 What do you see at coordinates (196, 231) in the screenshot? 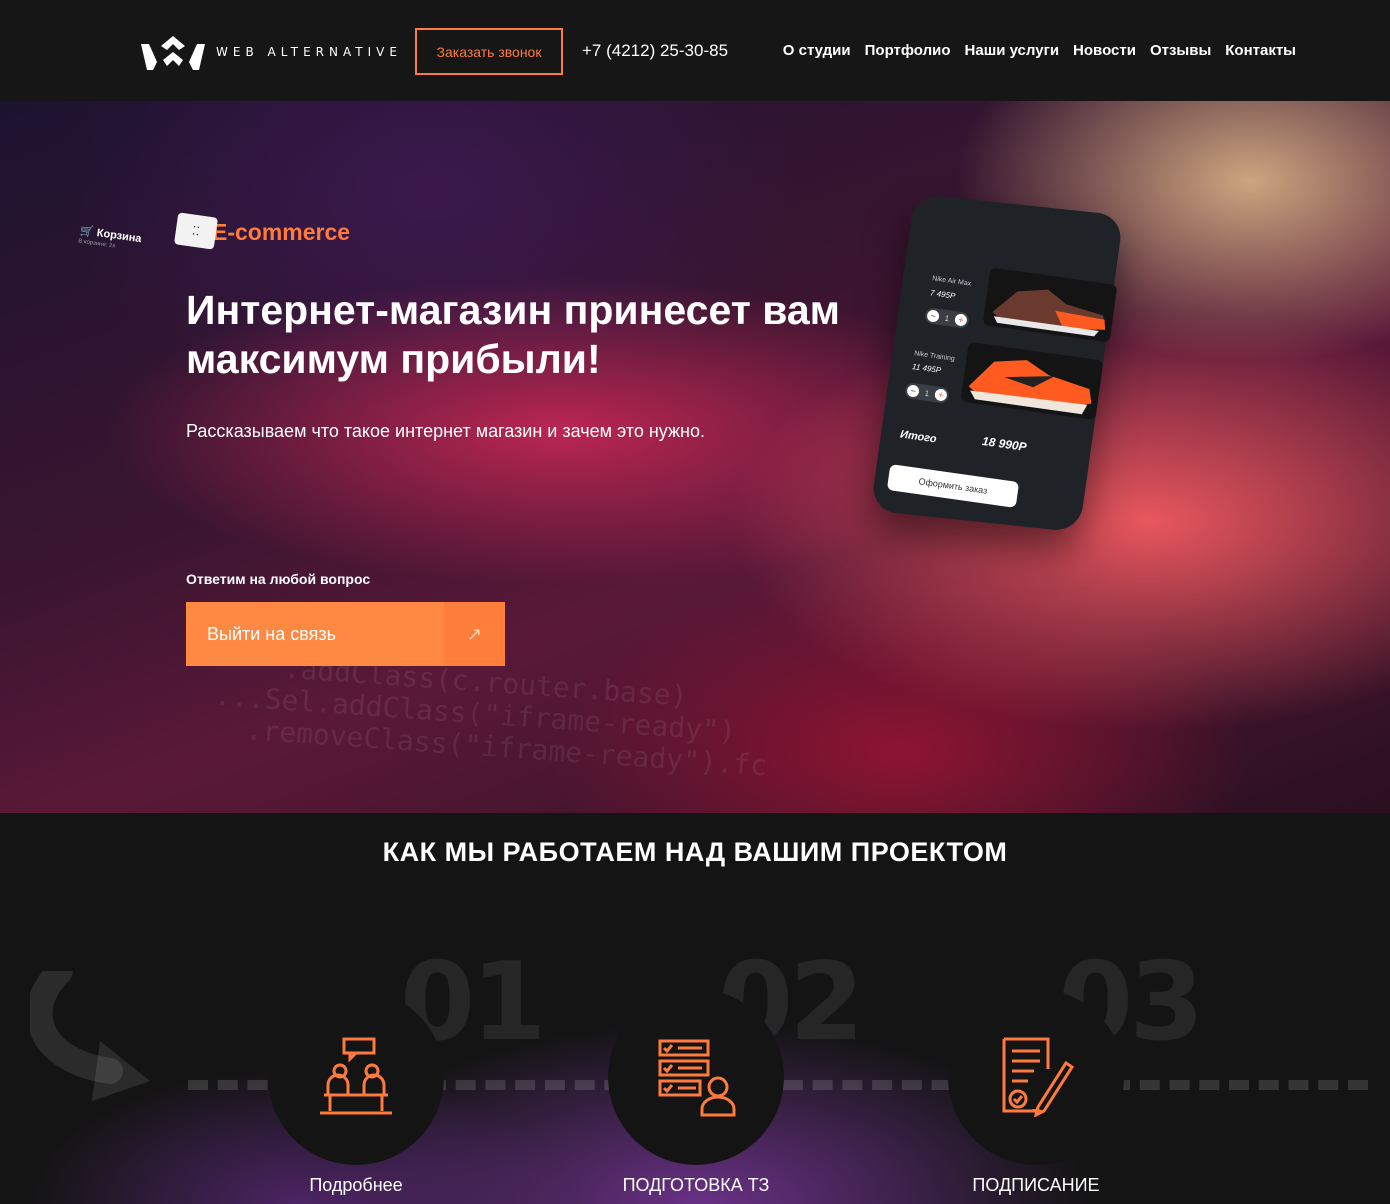
I see `mockup-menu-icon: ⁚⁚` at bounding box center [196, 231].